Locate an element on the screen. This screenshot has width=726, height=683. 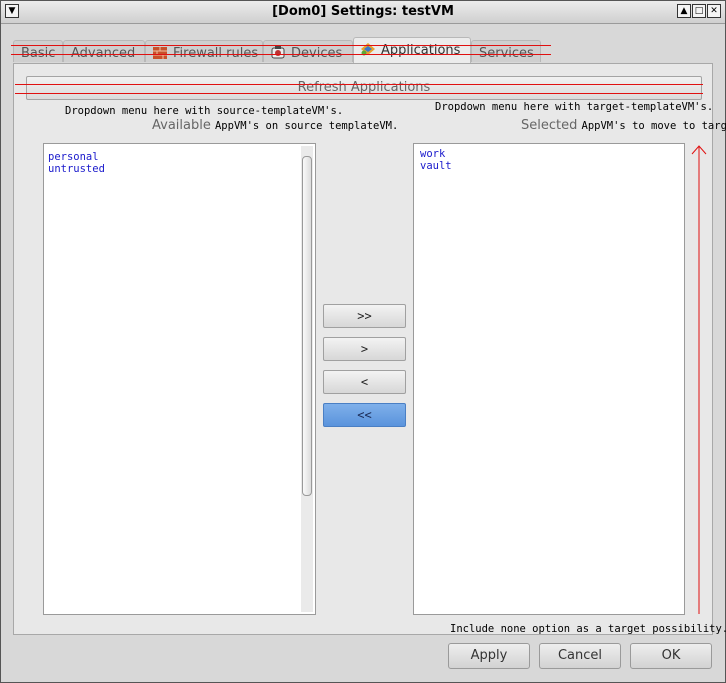
tab-firewall-rules: Firewall rules is located at coordinates (204, 51).